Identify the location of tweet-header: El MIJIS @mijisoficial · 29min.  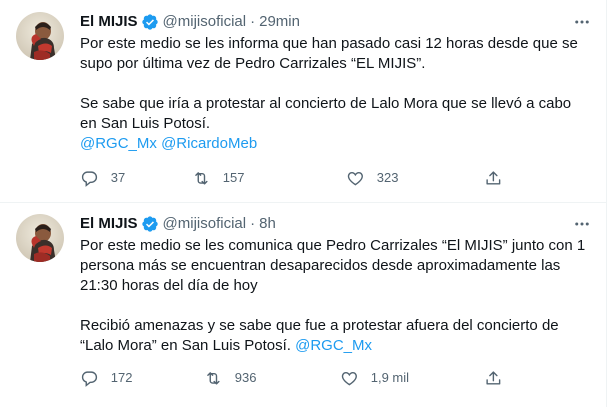
(190, 22).